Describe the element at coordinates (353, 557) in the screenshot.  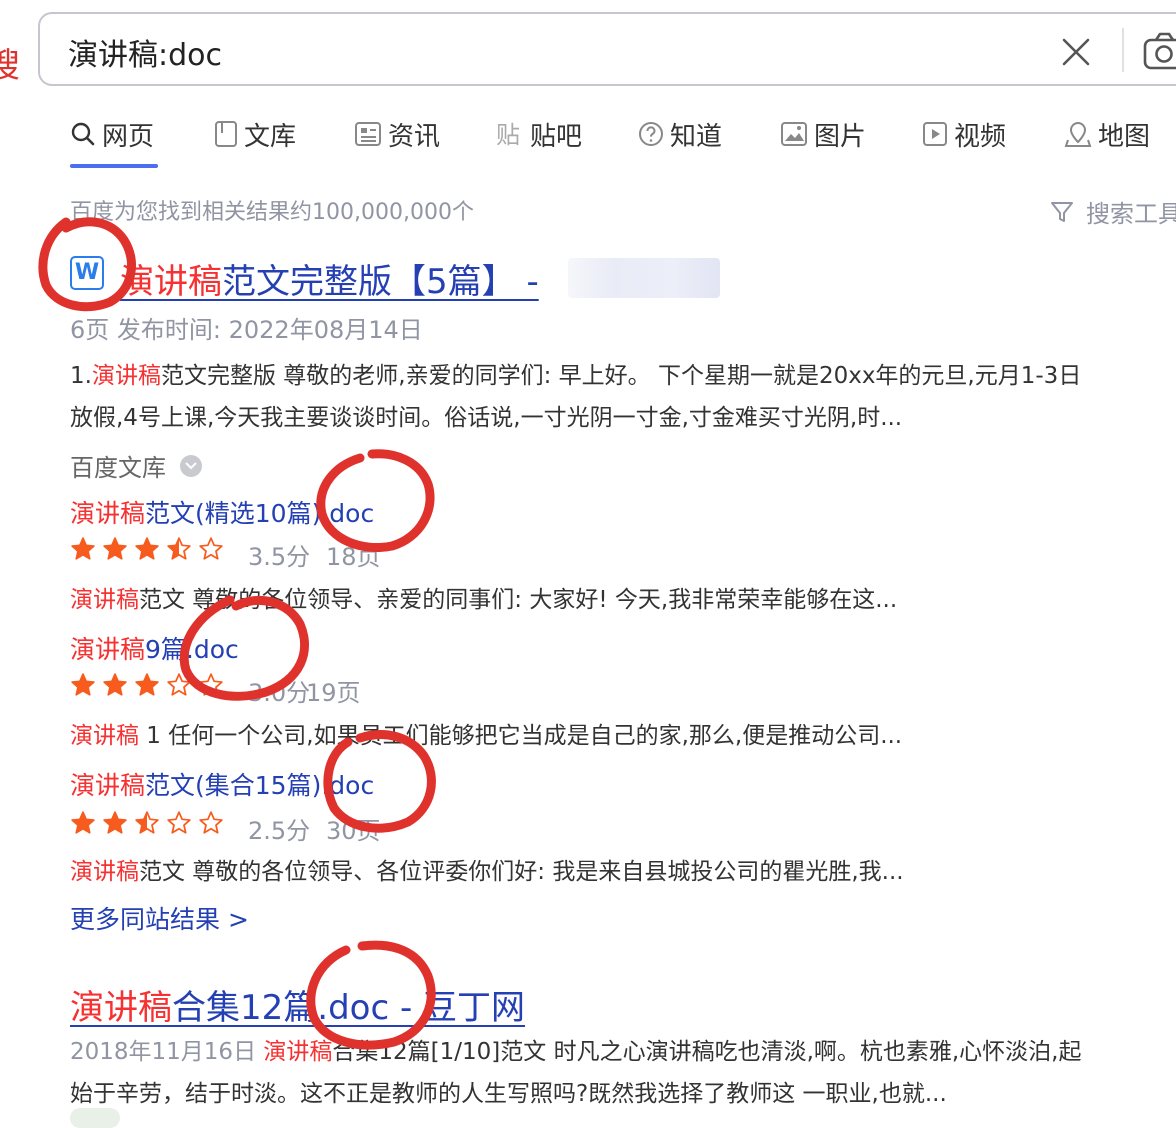
I see `page-count: 18页` at that location.